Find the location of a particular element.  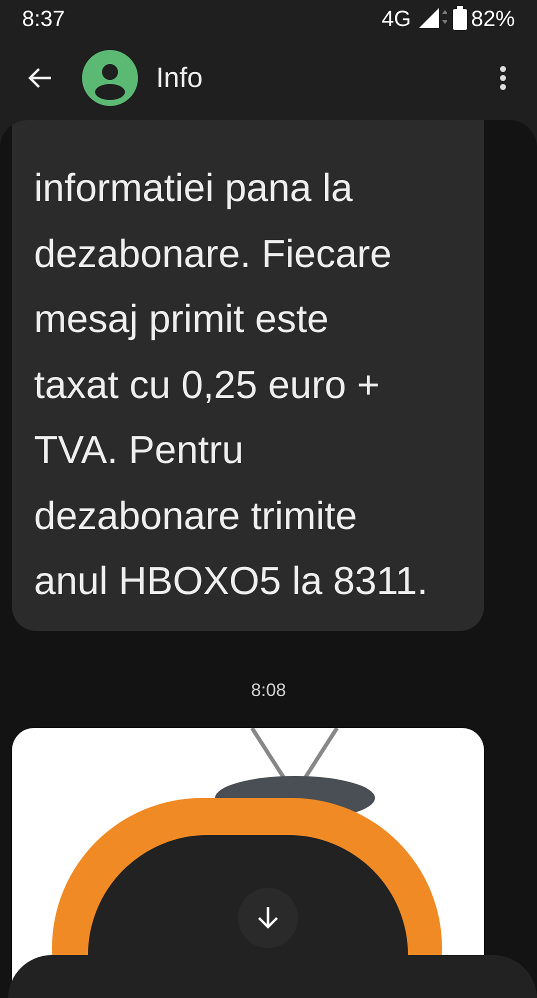

message-time: 8:08 is located at coordinates (268, 690).